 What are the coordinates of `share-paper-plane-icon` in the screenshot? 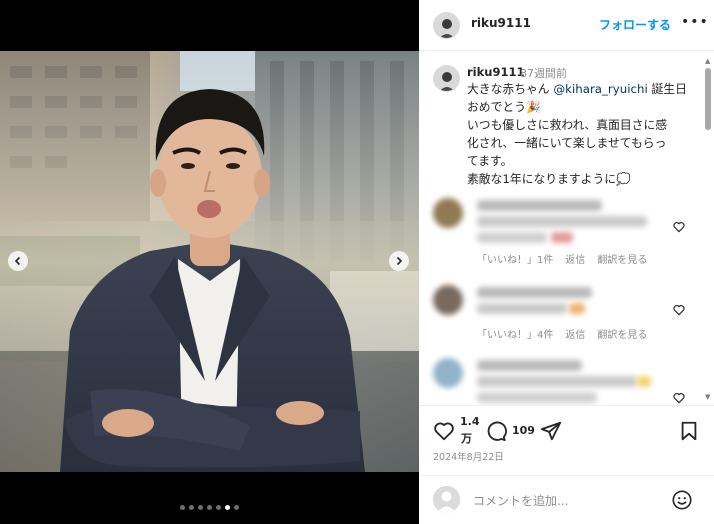 It's located at (551, 431).